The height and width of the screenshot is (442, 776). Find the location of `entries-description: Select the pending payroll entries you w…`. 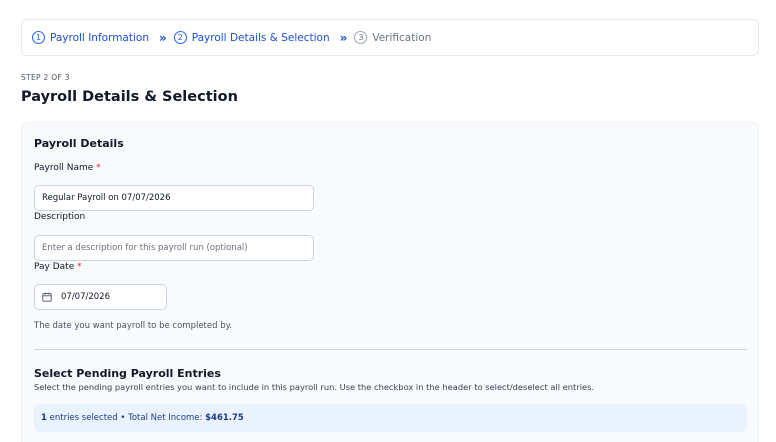

entries-description: Select the pending payroll entries you w… is located at coordinates (314, 387).